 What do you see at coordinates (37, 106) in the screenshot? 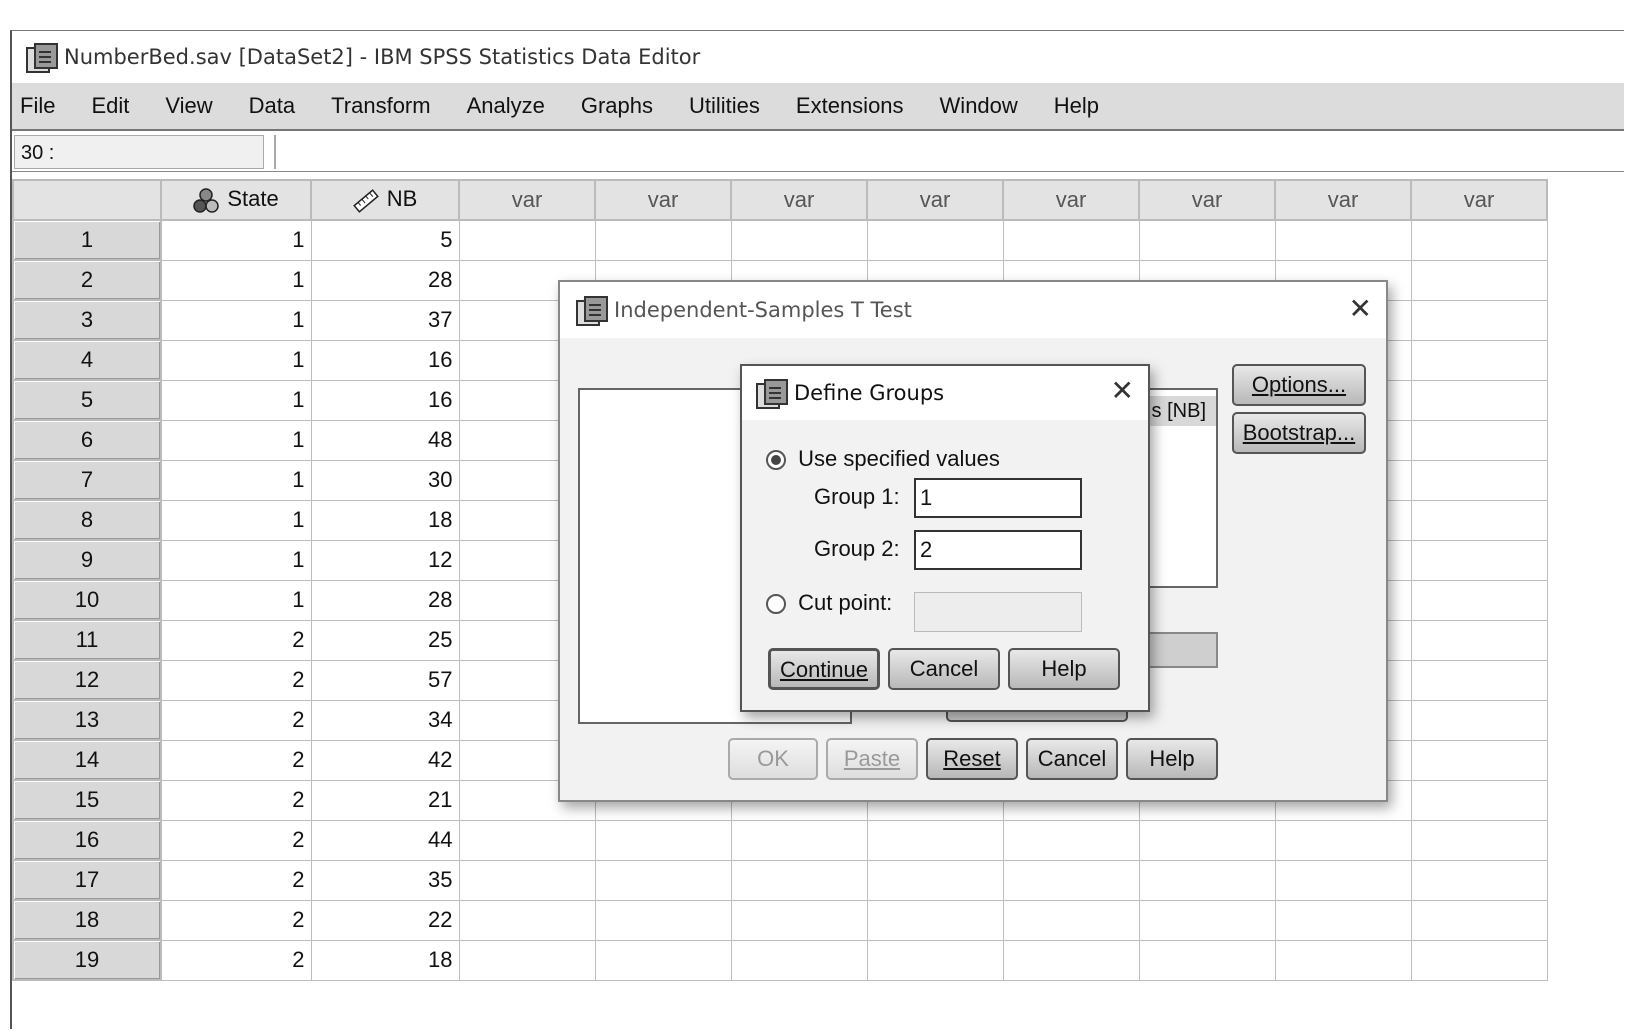
I see `menu-file: File` at bounding box center [37, 106].